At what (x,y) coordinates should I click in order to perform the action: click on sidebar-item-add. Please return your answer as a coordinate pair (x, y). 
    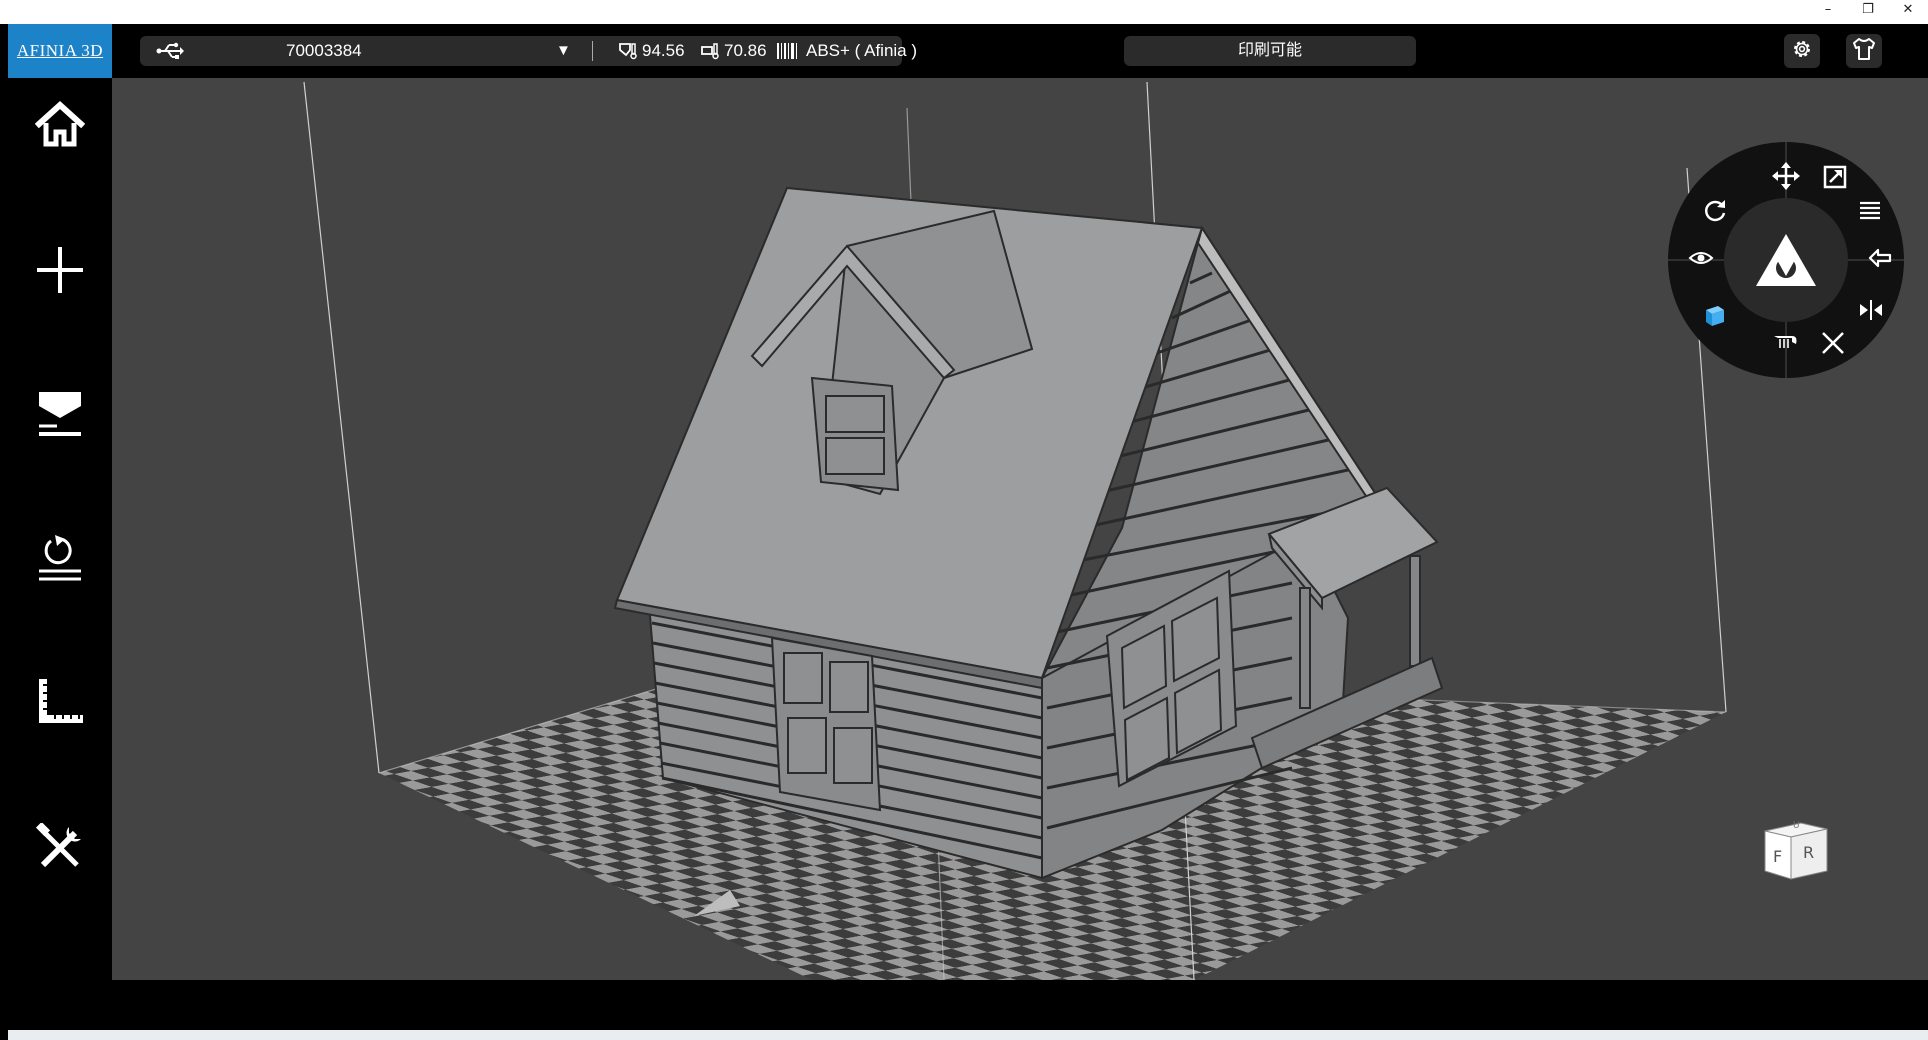
    Looking at the image, I should click on (60, 272).